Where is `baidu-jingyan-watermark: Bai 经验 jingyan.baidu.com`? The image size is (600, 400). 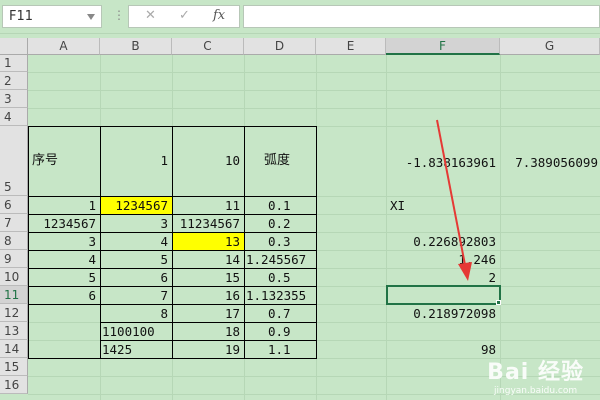
baidu-jingyan-watermark: Bai 经验 jingyan.baidu.com is located at coordinates (535, 375).